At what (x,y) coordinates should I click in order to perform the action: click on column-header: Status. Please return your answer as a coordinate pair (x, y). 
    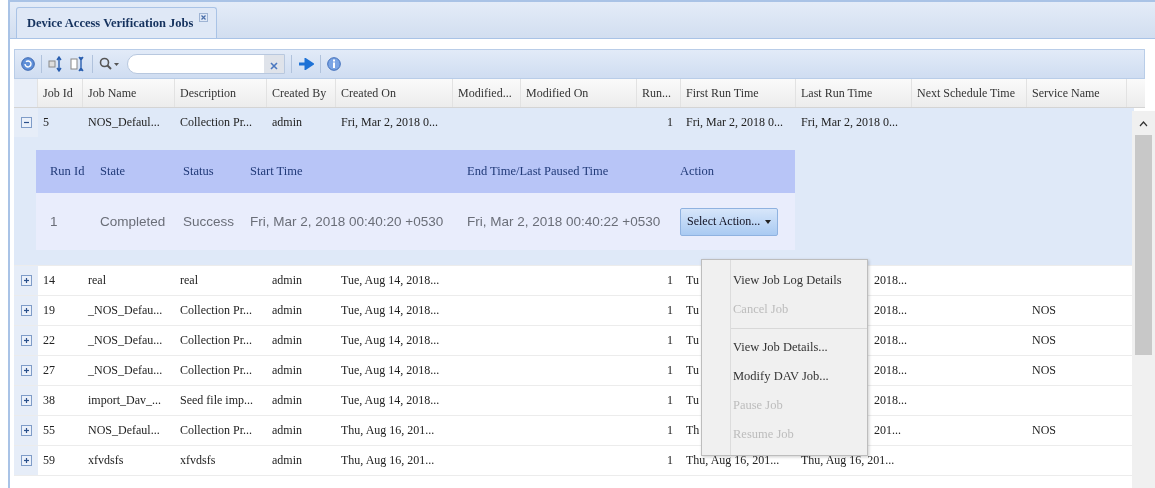
    Looking at the image, I should click on (199, 171).